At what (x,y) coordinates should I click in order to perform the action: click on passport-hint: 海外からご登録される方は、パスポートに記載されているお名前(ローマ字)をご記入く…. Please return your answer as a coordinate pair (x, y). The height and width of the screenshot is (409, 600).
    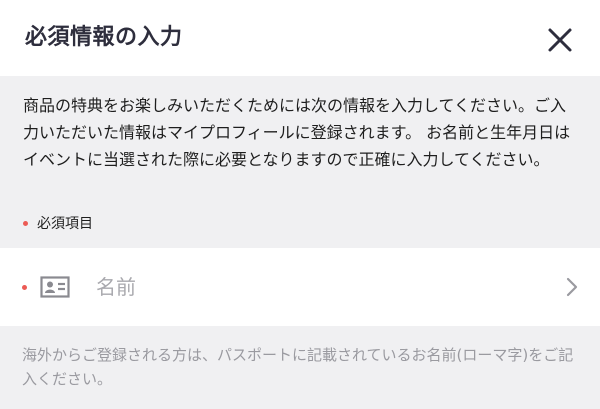
    Looking at the image, I should click on (298, 367).